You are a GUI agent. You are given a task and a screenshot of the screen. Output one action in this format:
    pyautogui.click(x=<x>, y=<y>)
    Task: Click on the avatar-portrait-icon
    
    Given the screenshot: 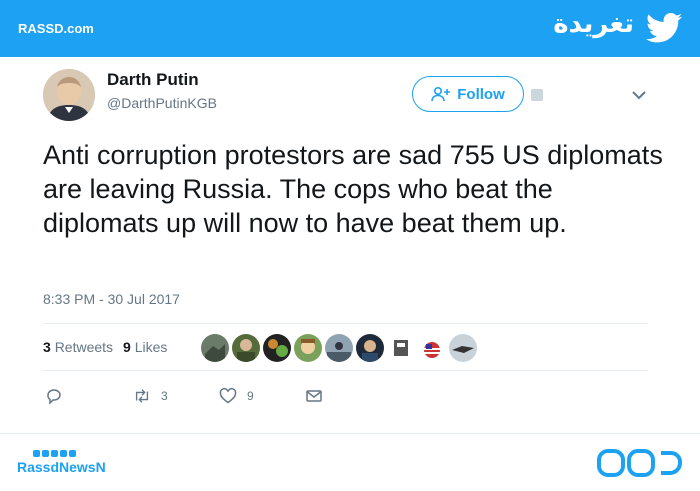 What is the action you would take?
    pyautogui.click(x=69, y=95)
    